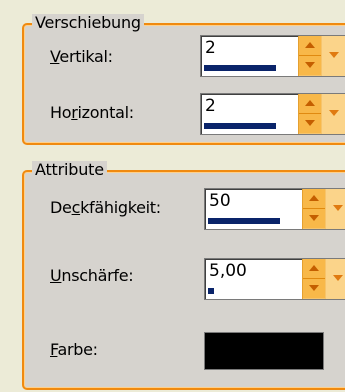  What do you see at coordinates (264, 351) in the screenshot?
I see `color-swatch` at bounding box center [264, 351].